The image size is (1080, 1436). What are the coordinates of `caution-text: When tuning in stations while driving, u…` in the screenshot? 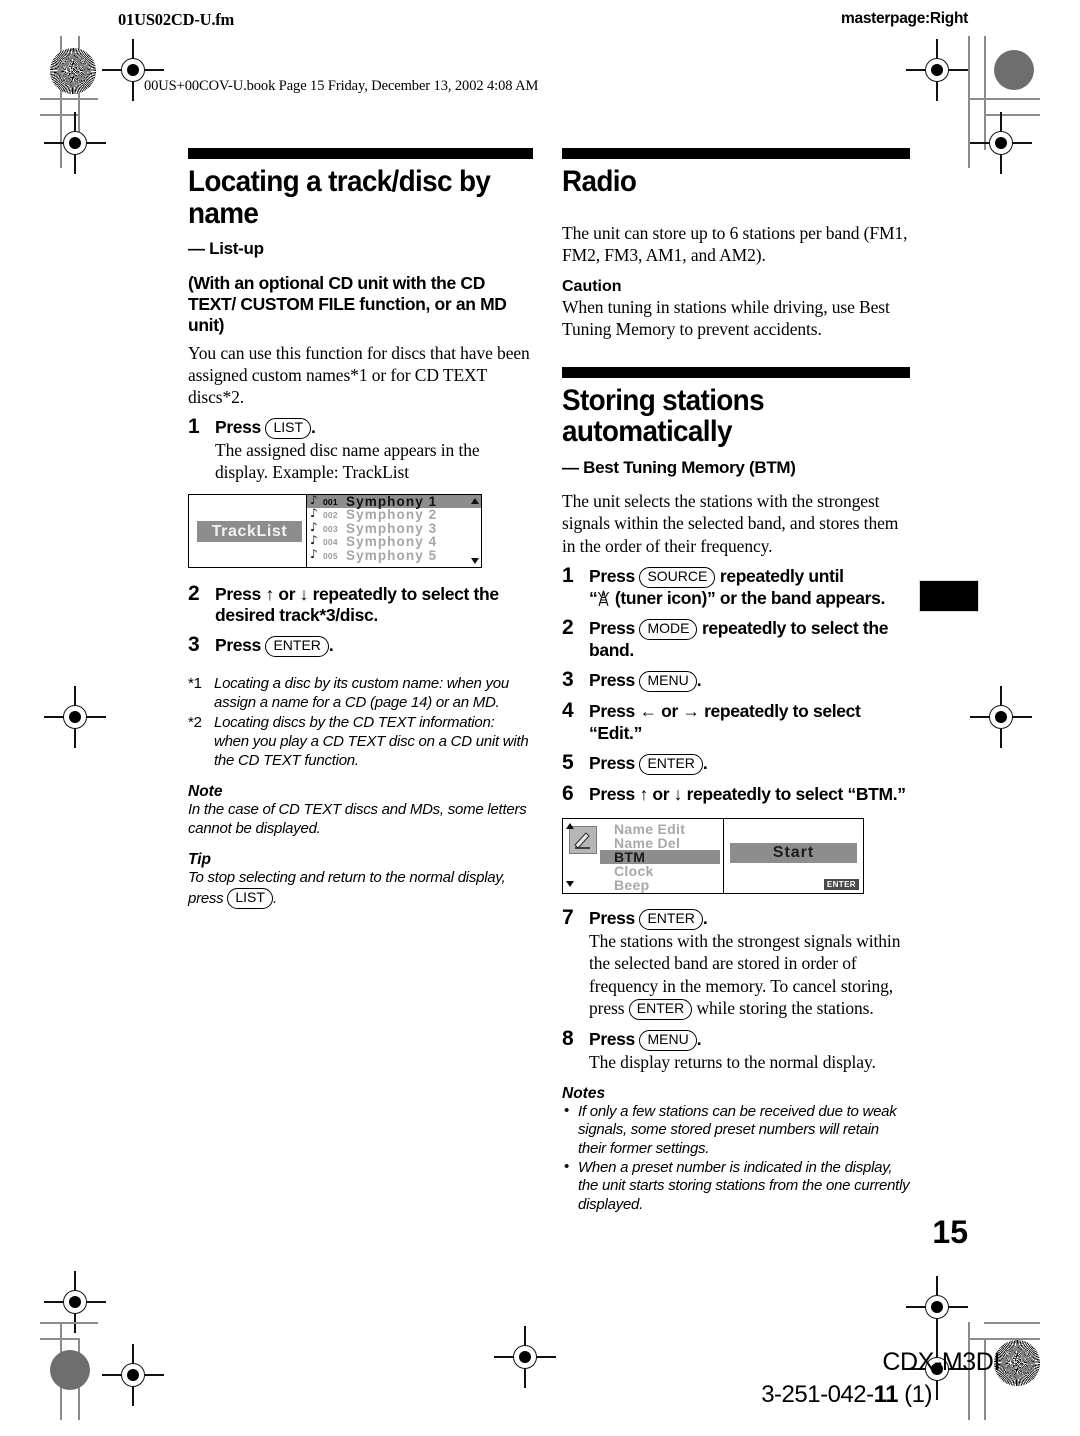 It's located at (726, 318).